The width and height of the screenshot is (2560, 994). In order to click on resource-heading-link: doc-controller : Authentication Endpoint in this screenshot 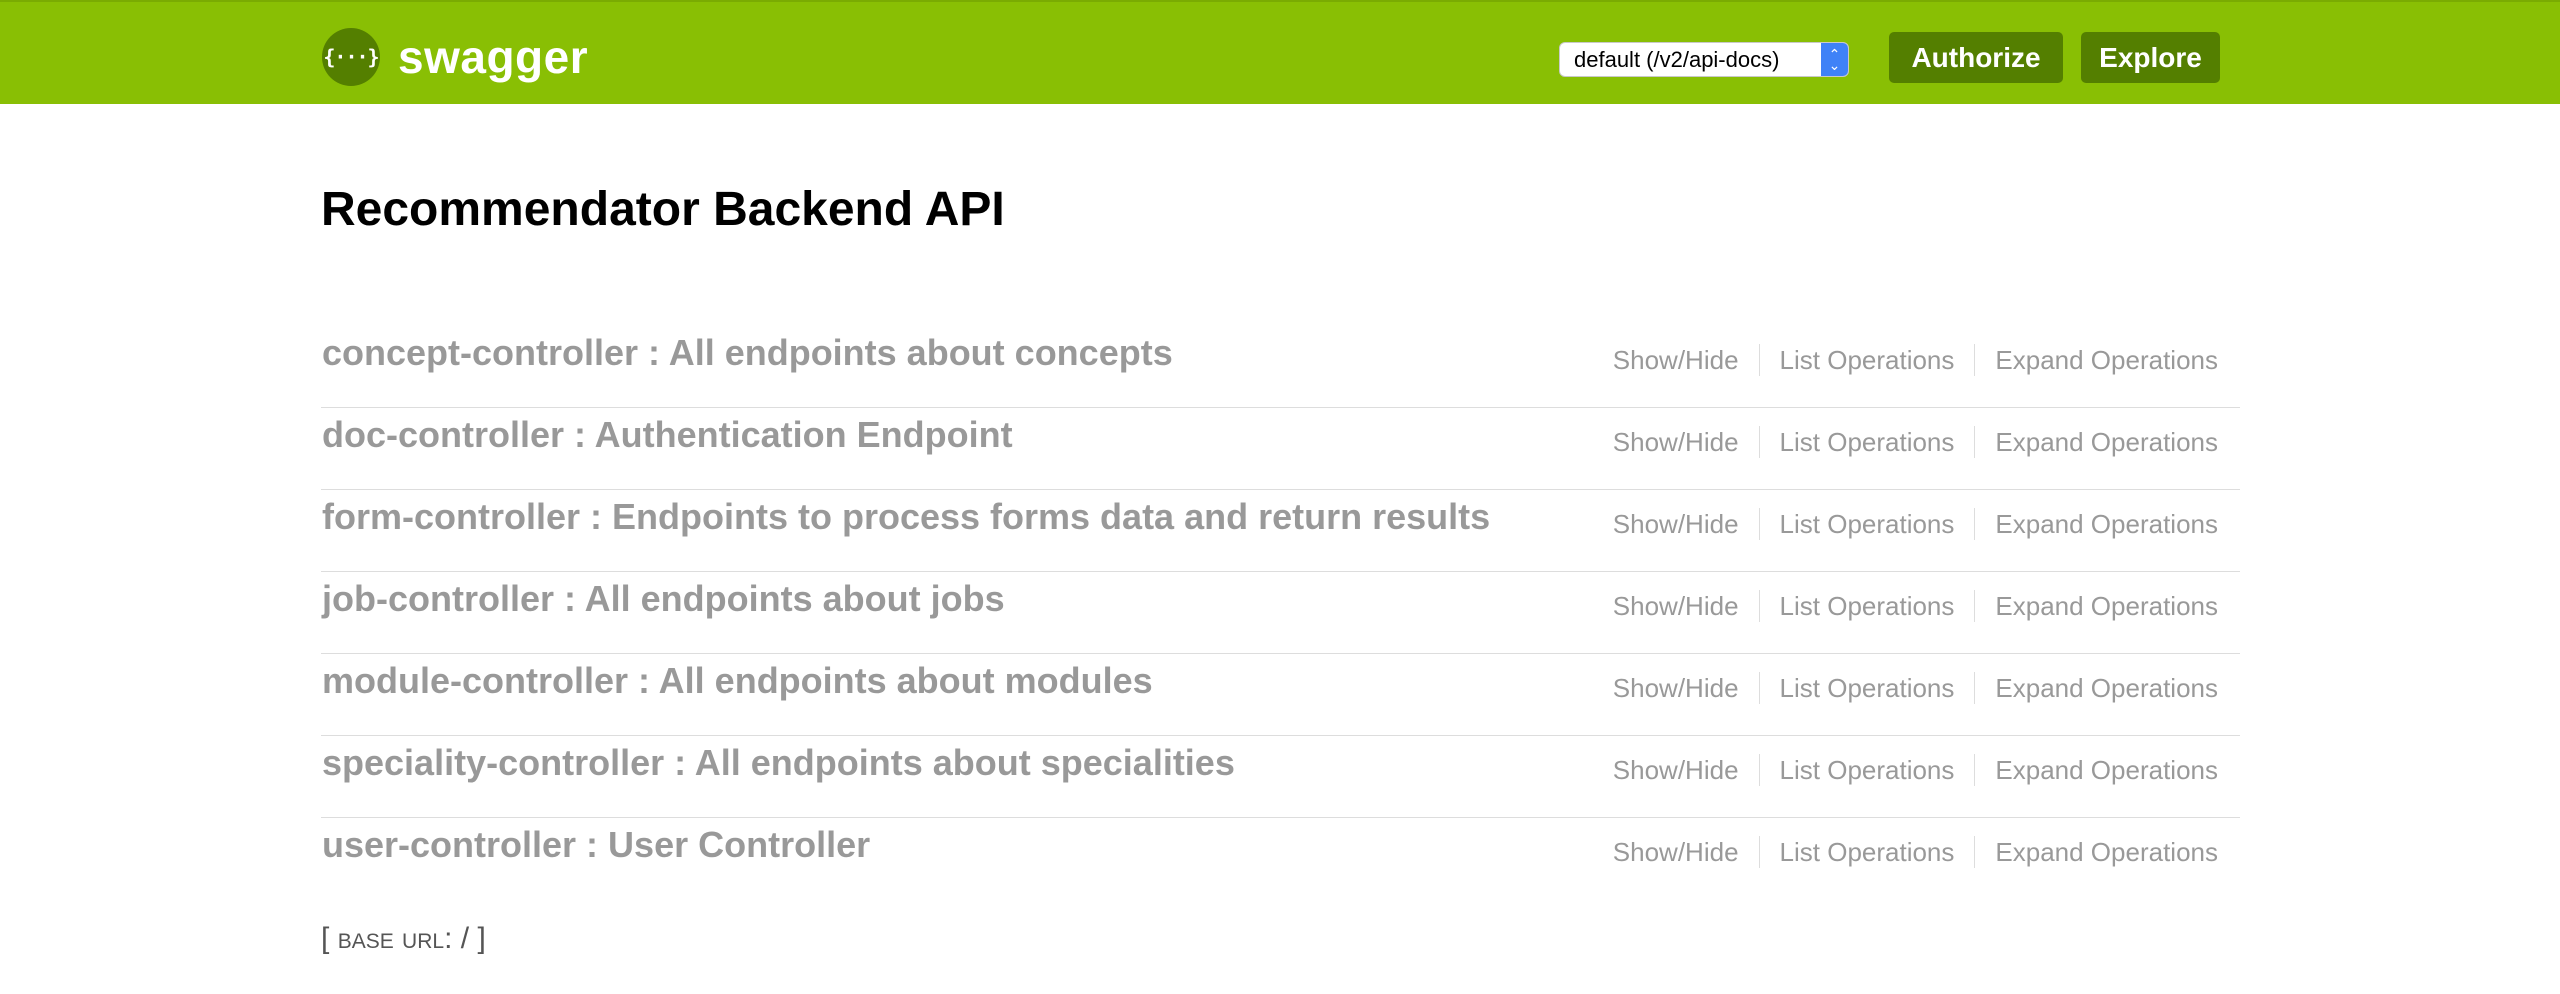, I will do `click(667, 435)`.